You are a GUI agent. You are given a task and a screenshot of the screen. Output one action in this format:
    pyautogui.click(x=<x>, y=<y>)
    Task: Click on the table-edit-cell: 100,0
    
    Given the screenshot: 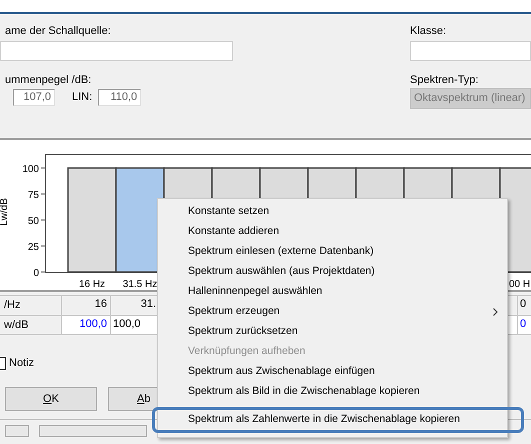 What is the action you would take?
    pyautogui.click(x=135, y=325)
    